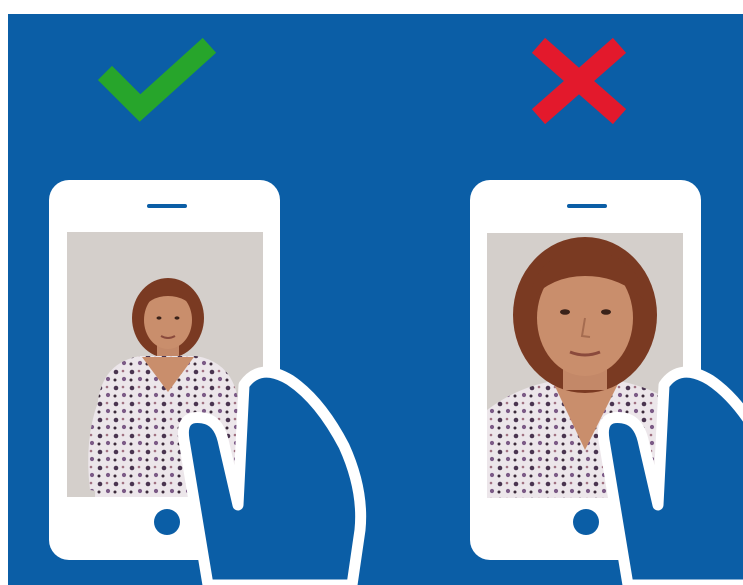 This screenshot has height=585, width=743. Describe the element at coordinates (585, 365) in the screenshot. I see `photo-close-up` at that location.